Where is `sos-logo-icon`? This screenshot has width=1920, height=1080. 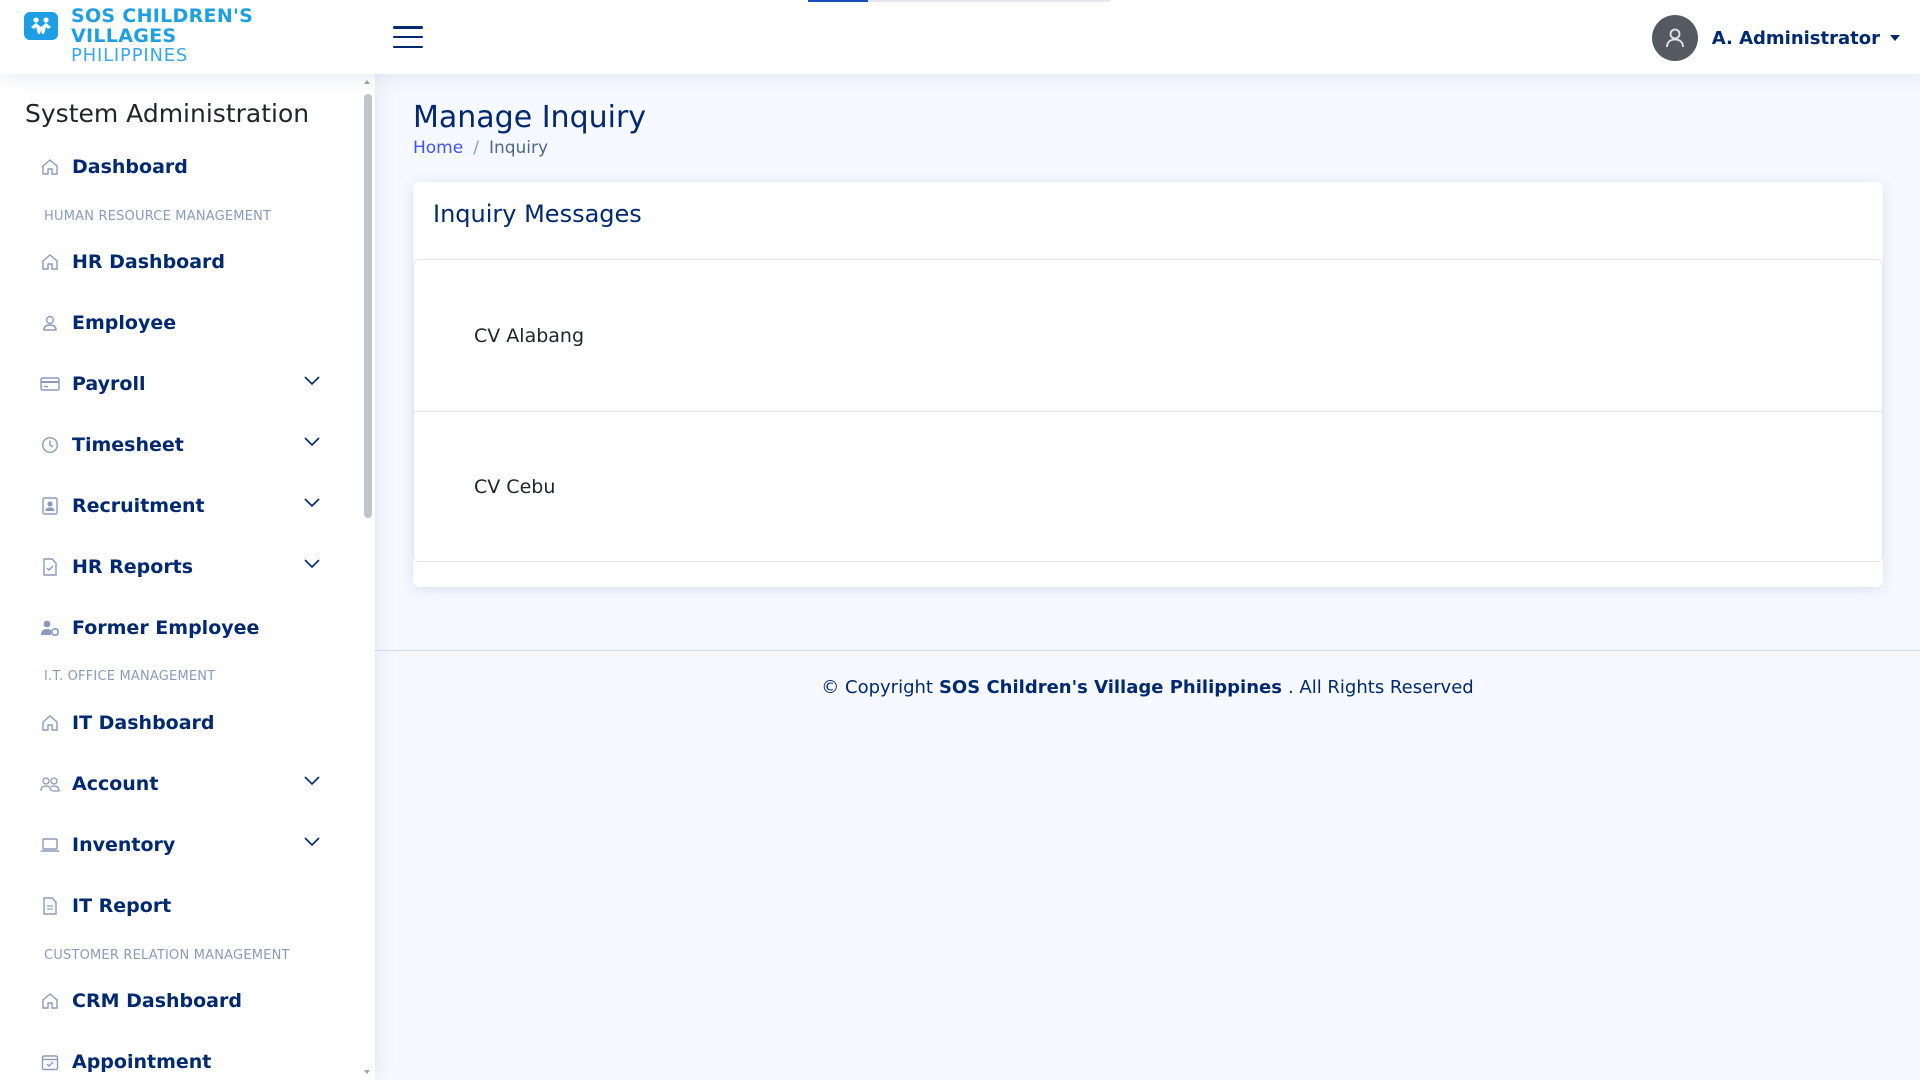
sos-logo-icon is located at coordinates (41, 26).